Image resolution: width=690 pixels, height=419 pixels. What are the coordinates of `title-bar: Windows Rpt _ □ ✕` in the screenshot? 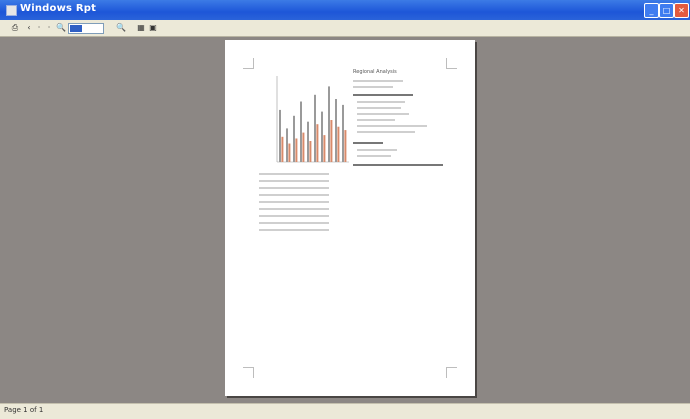 It's located at (345, 10).